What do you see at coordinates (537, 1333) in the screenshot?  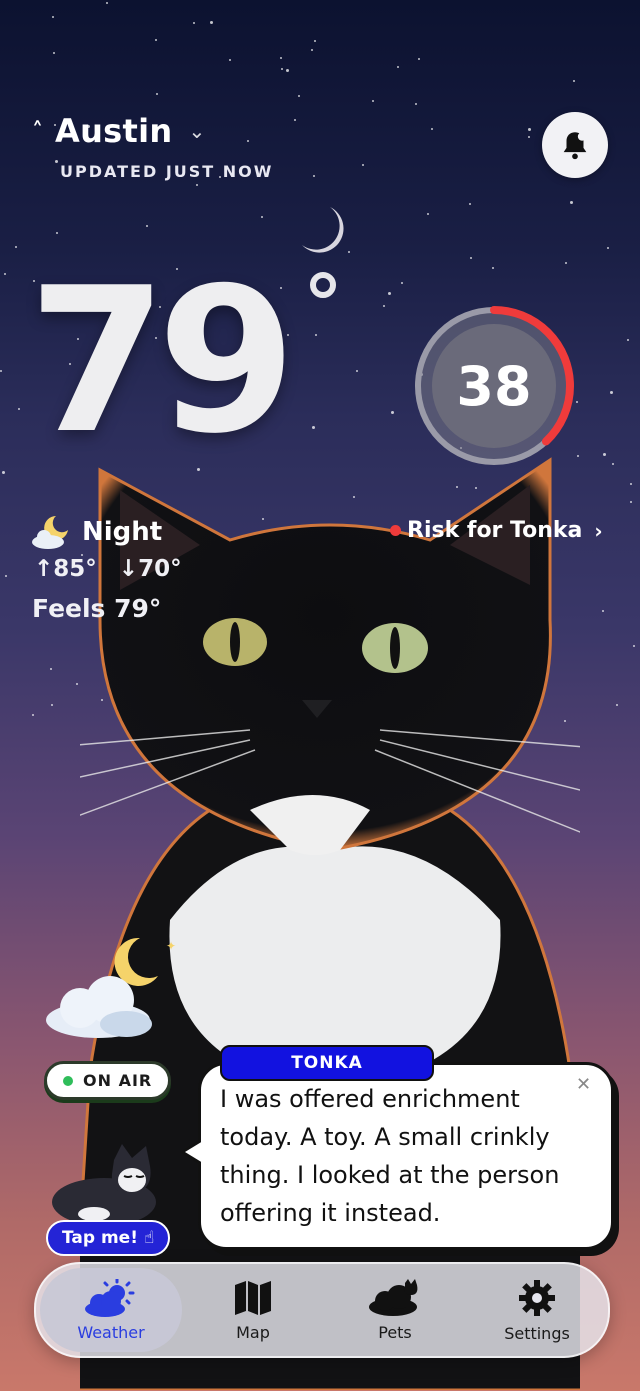 I see `tab-settings-label: Settings` at bounding box center [537, 1333].